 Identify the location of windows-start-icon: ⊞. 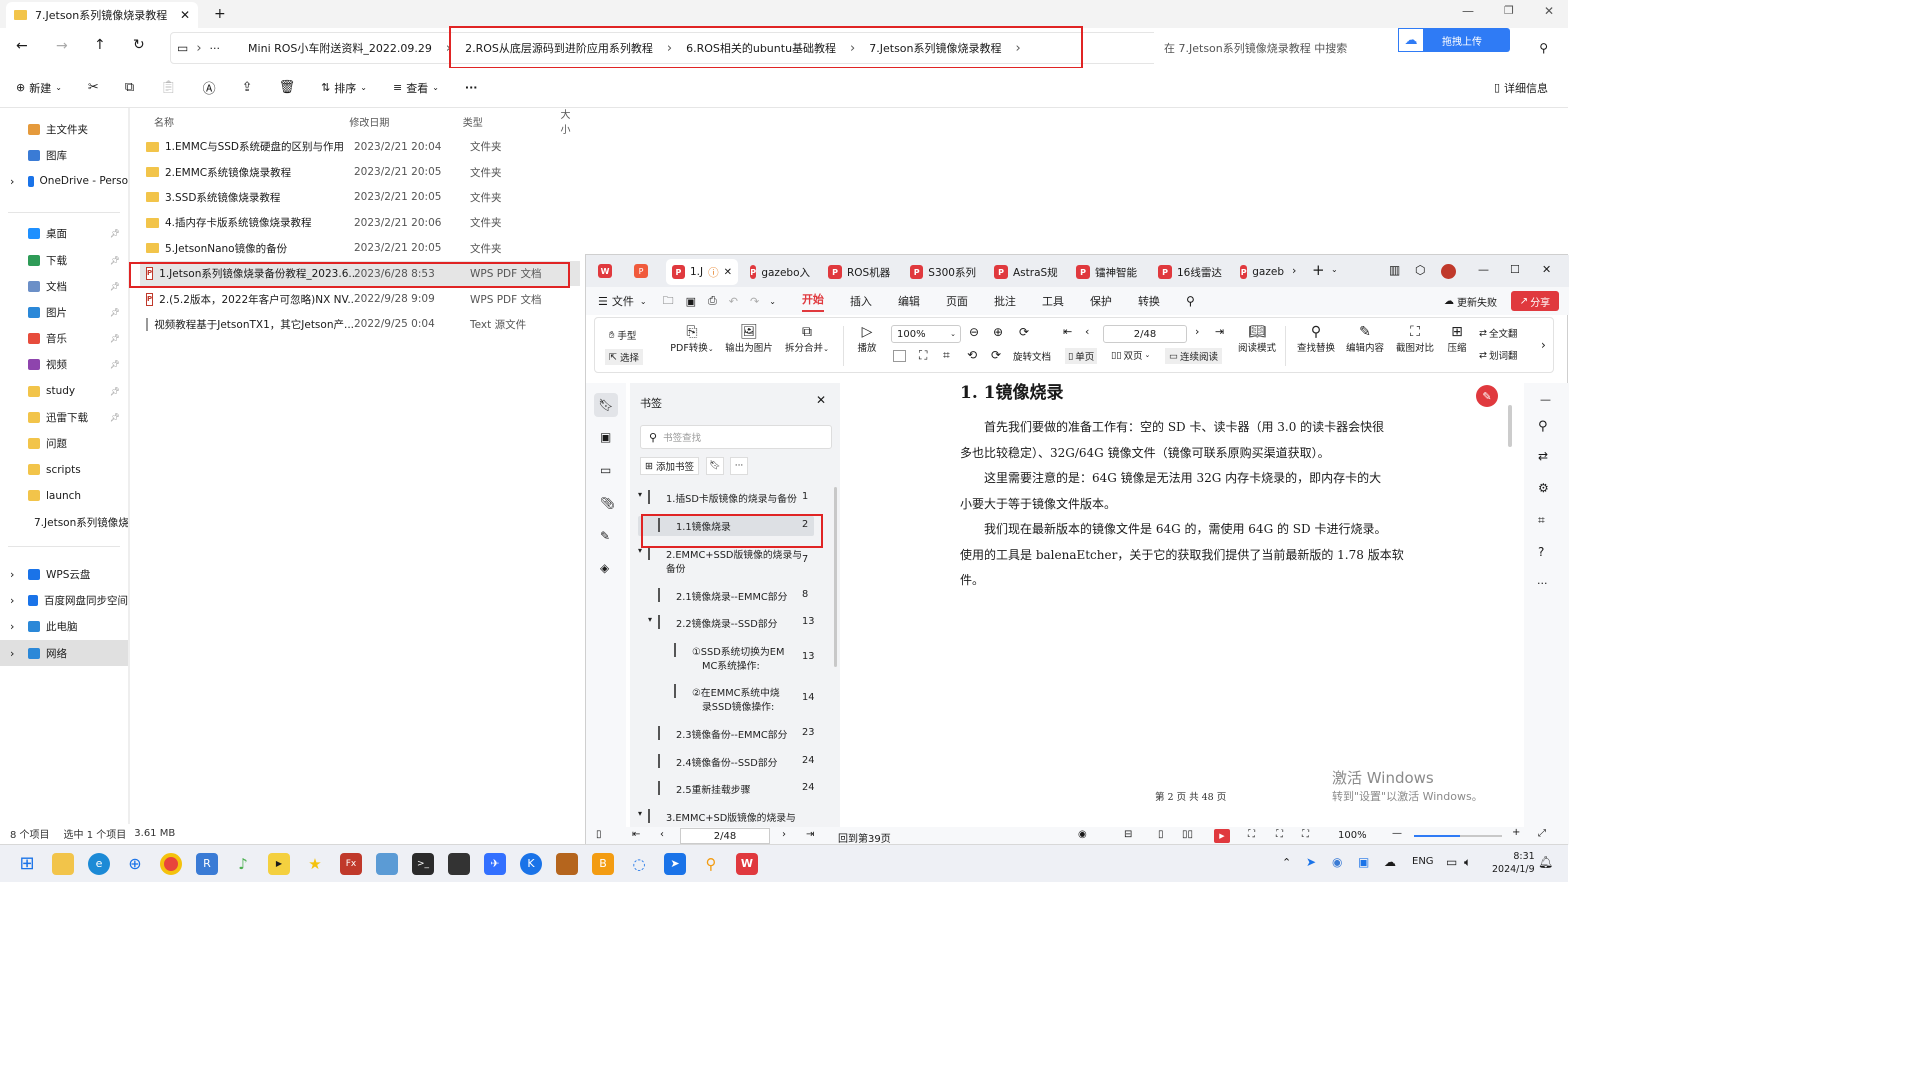
(27, 864).